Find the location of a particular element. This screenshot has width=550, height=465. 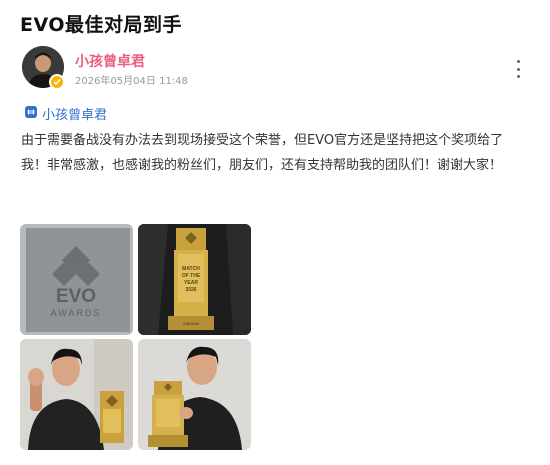

plaque-line-2: OF THE is located at coordinates (191, 276).